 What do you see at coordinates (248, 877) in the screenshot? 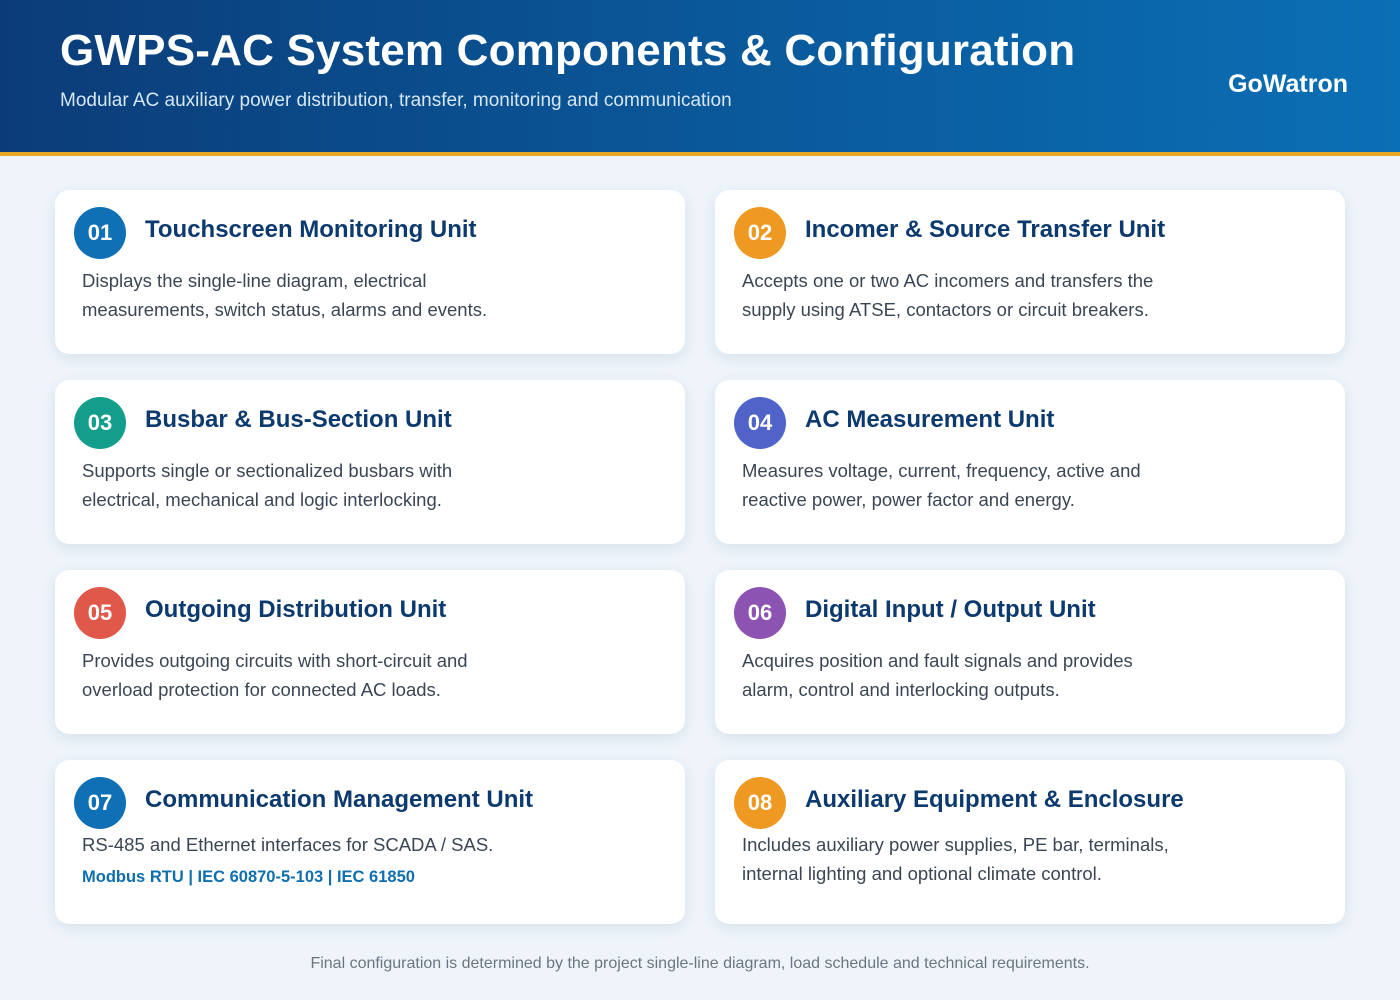
I see `protocol-list: Modbus RTU | IEC 60870-5-103 | IEC 61850` at bounding box center [248, 877].